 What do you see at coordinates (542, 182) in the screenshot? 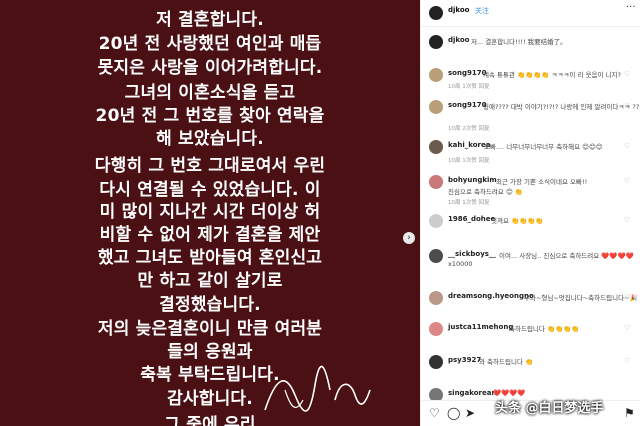
I see `comment-text: 최근 가장 기쁜 소식이네요 오빠!!` at bounding box center [542, 182].